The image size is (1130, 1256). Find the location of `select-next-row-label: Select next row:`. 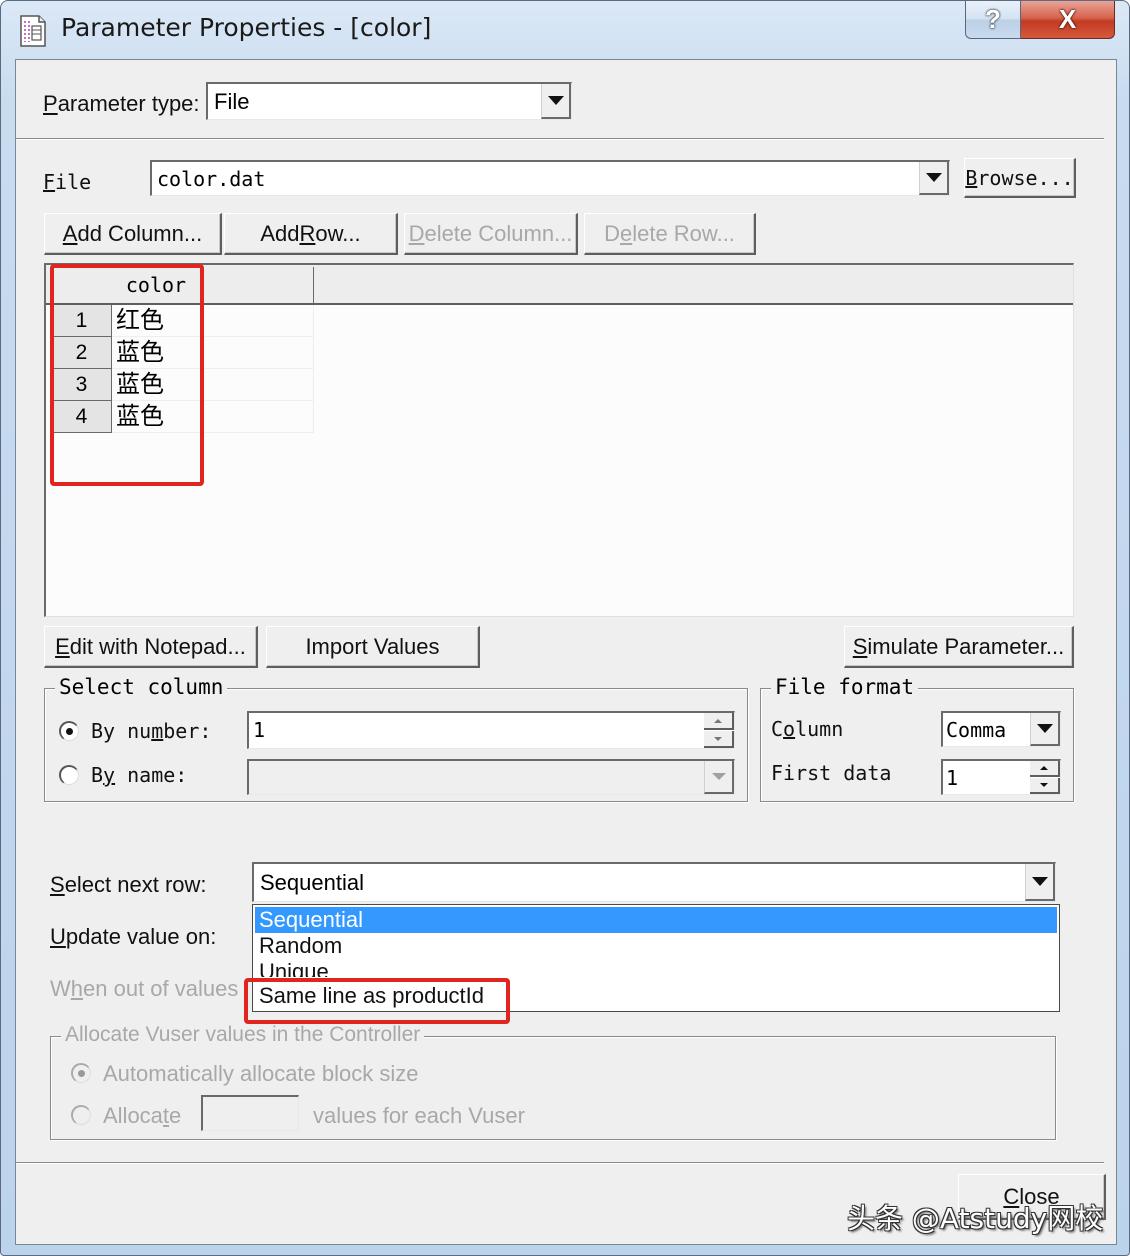

select-next-row-label: Select next row: is located at coordinates (128, 884).